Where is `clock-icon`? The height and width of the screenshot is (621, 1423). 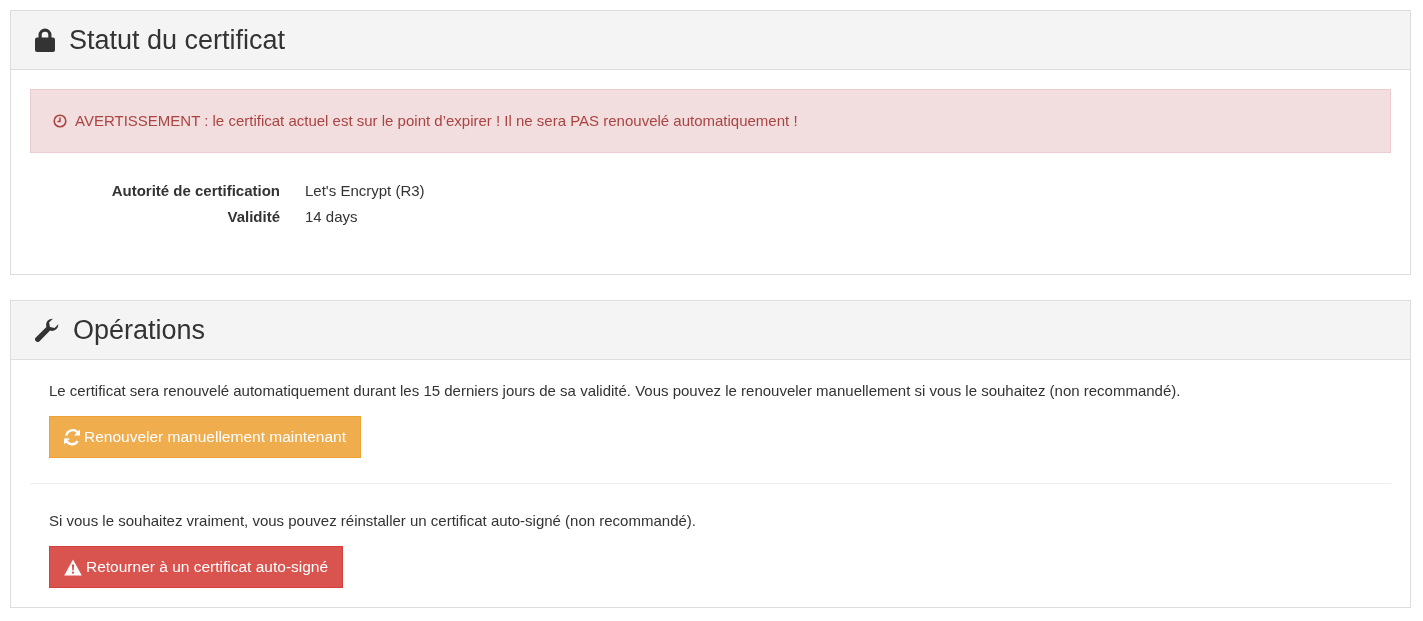
clock-icon is located at coordinates (60, 121).